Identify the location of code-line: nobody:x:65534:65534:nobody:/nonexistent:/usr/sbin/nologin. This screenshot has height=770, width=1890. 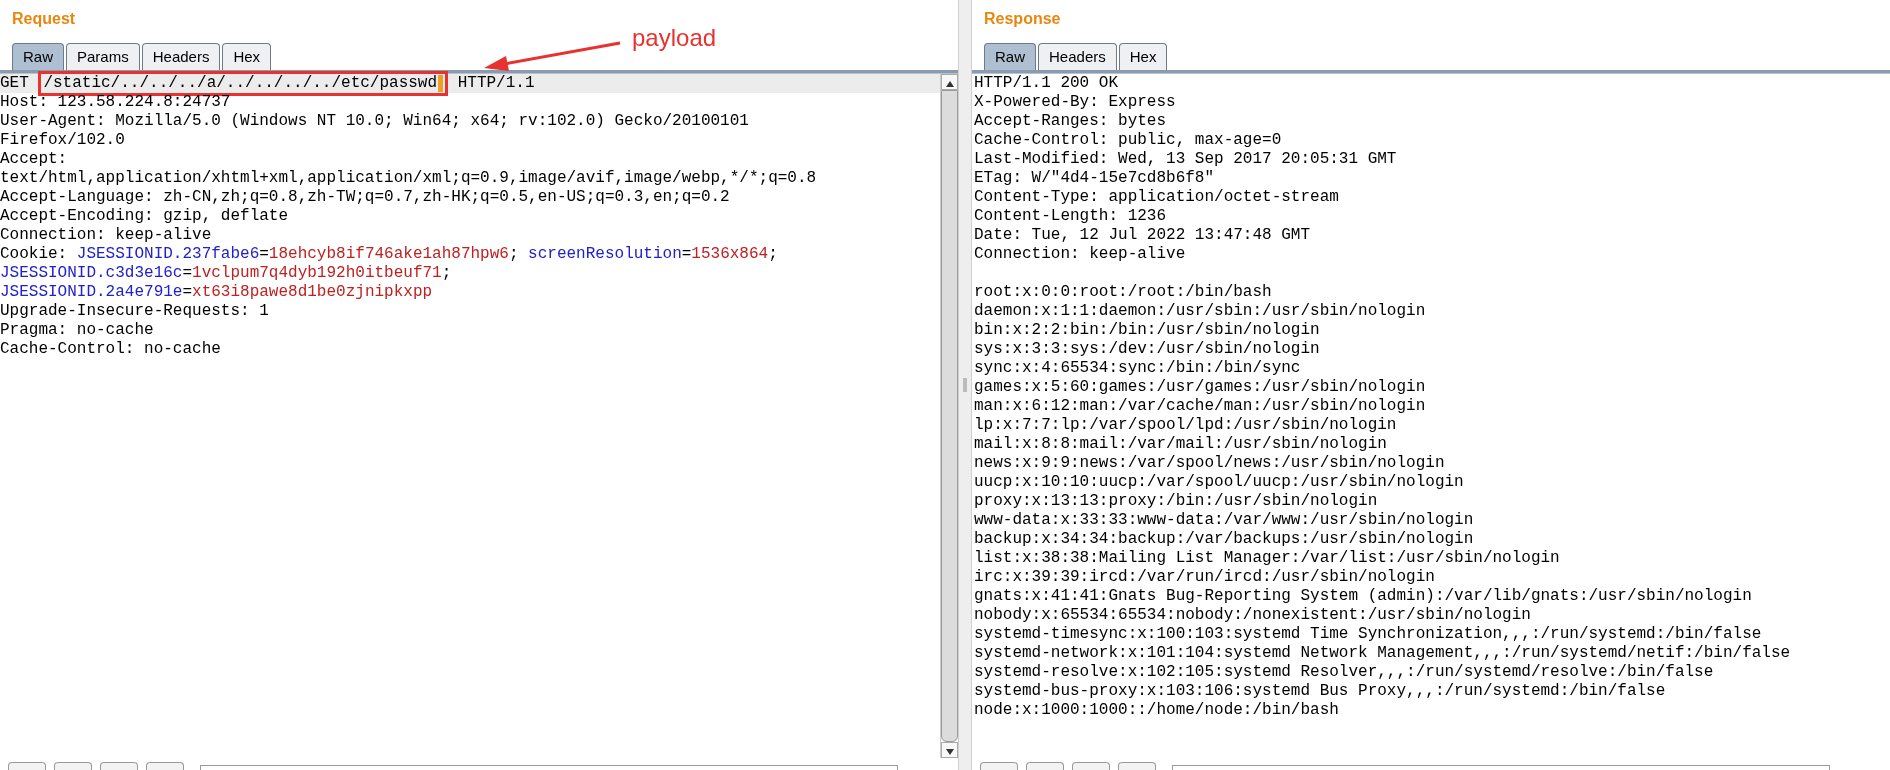
(1253, 615).